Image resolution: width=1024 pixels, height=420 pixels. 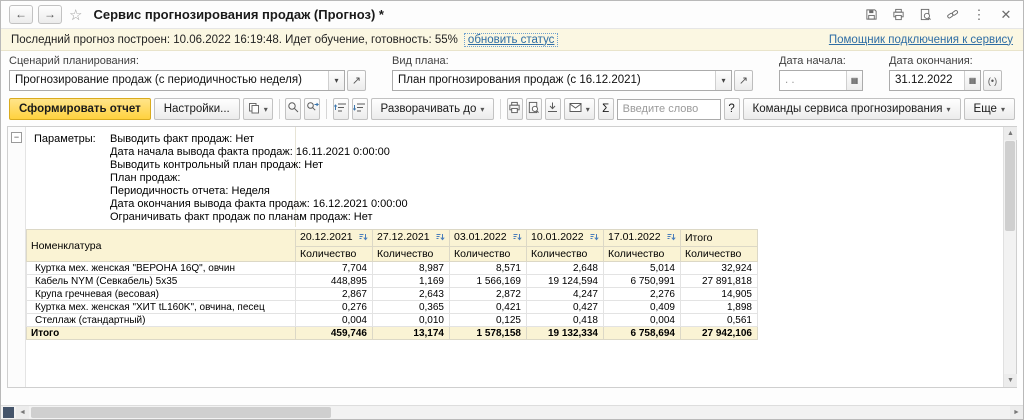 I want to click on value-cell: 0,421, so click(x=488, y=307).